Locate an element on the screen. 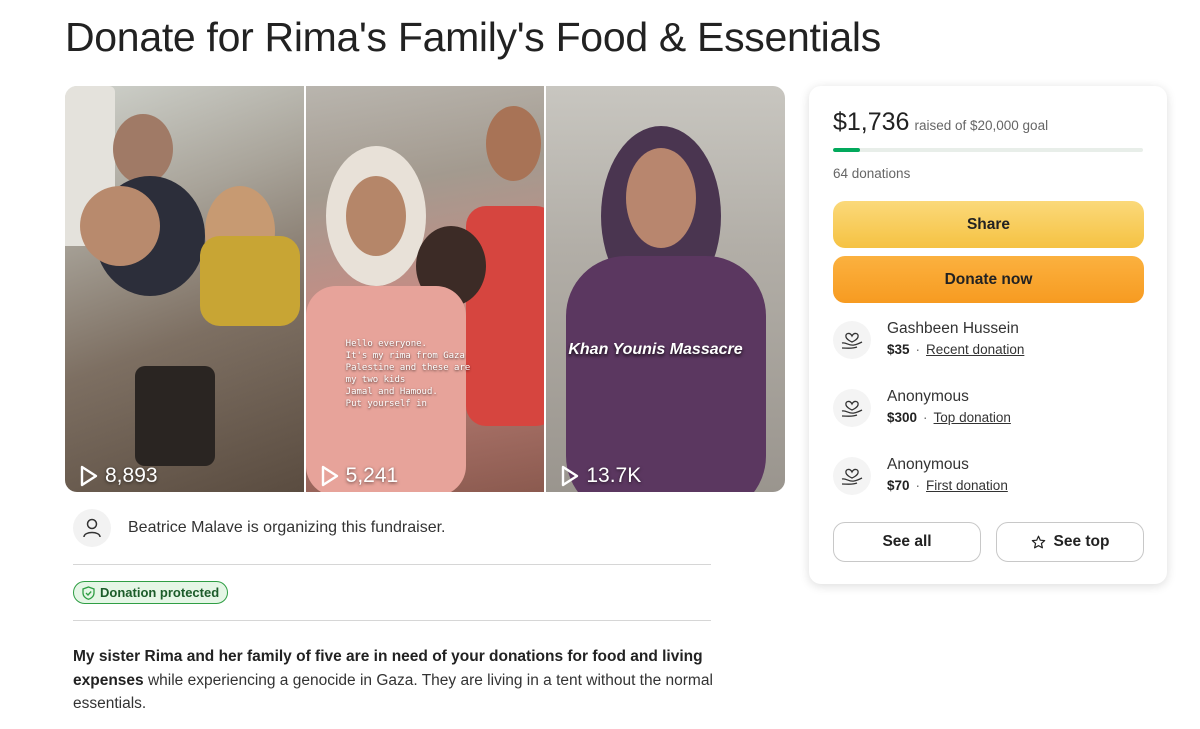 Image resolution: width=1200 pixels, height=729 pixels. view-count: 5,241 is located at coordinates (359, 476).